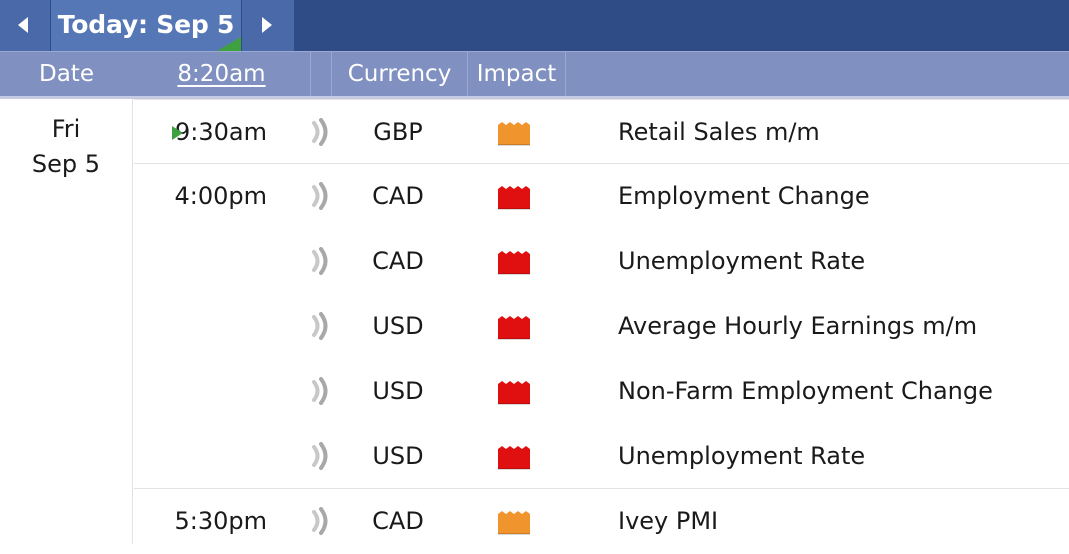 The width and height of the screenshot is (1069, 554). What do you see at coordinates (601, 132) in the screenshot?
I see `event-row: 9:30am GBP Retail Sales m/m` at bounding box center [601, 132].